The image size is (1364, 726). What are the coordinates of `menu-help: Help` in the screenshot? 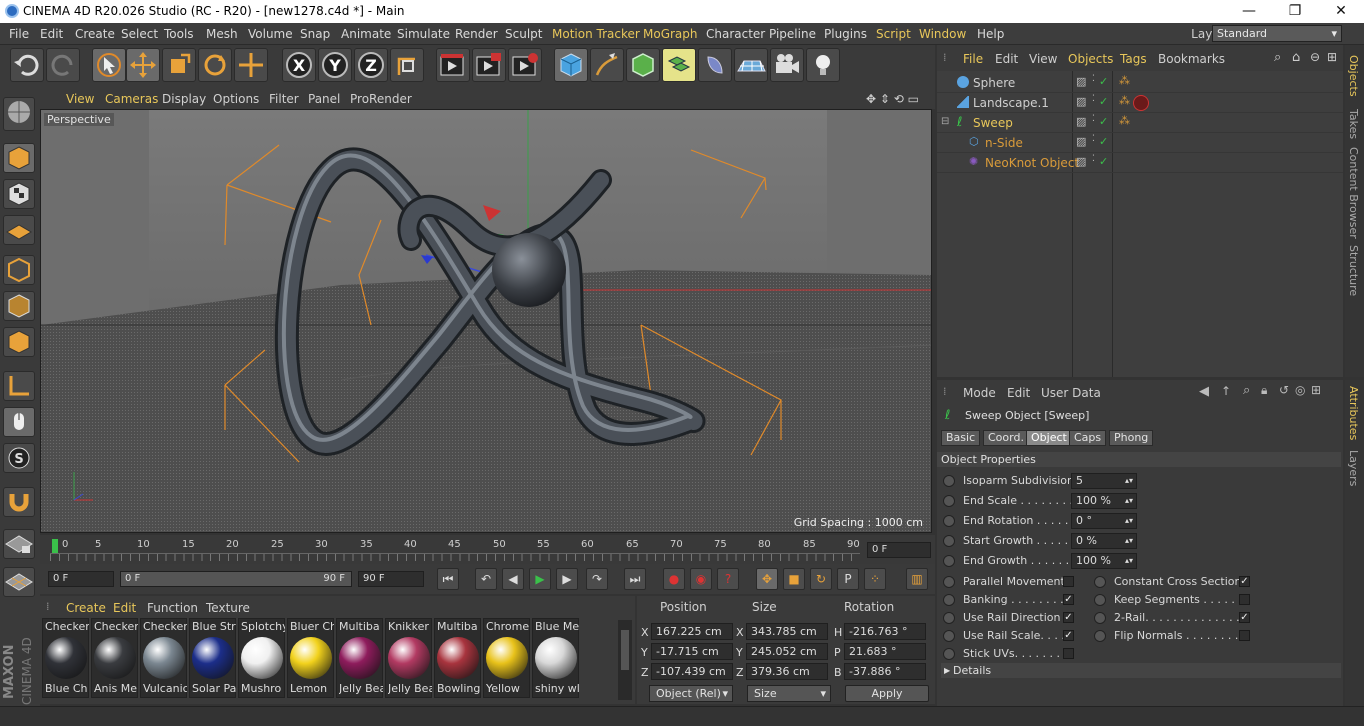 It's located at (990, 34).